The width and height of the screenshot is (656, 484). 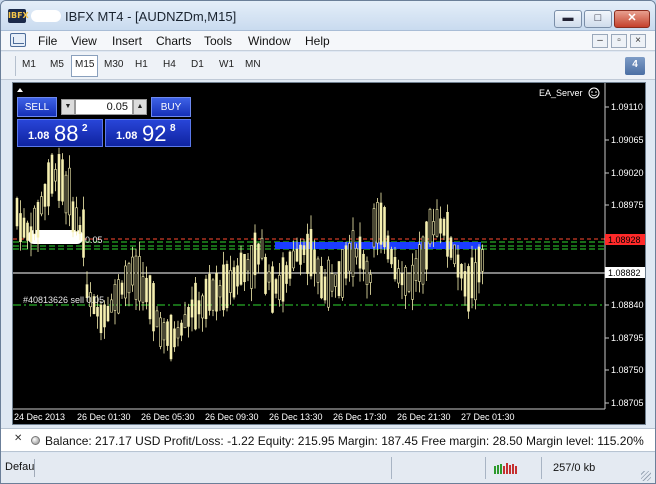 What do you see at coordinates (561, 93) in the screenshot?
I see `ea-label: EA_Server` at bounding box center [561, 93].